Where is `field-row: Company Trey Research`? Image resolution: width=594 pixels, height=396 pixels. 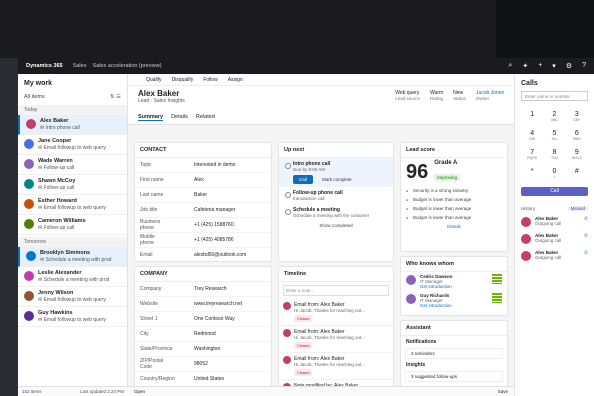
field-row: Company Trey Research is located at coordinates (203, 289).